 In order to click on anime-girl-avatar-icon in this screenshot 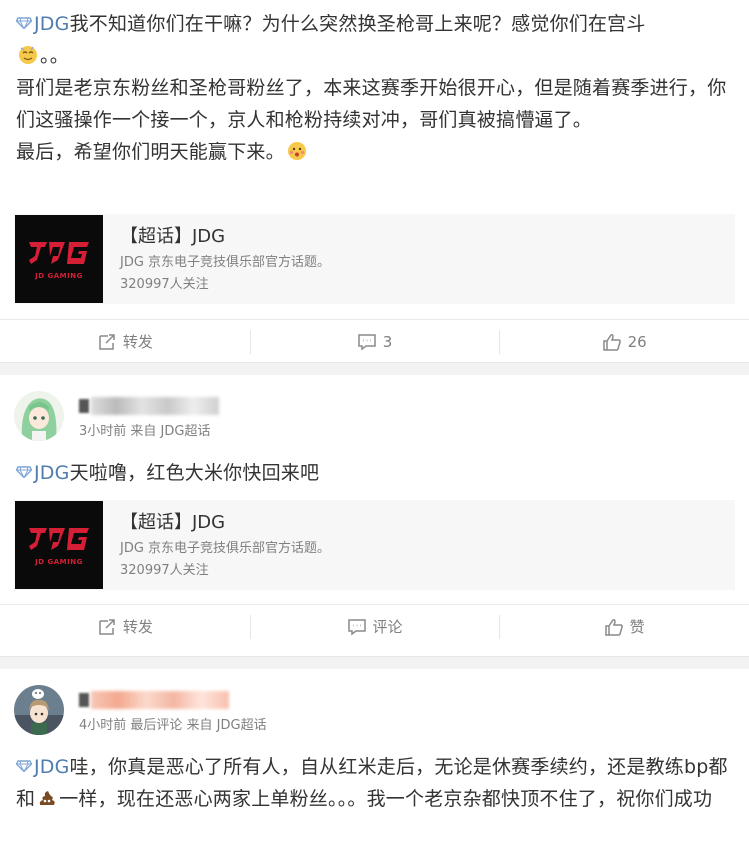, I will do `click(39, 416)`.